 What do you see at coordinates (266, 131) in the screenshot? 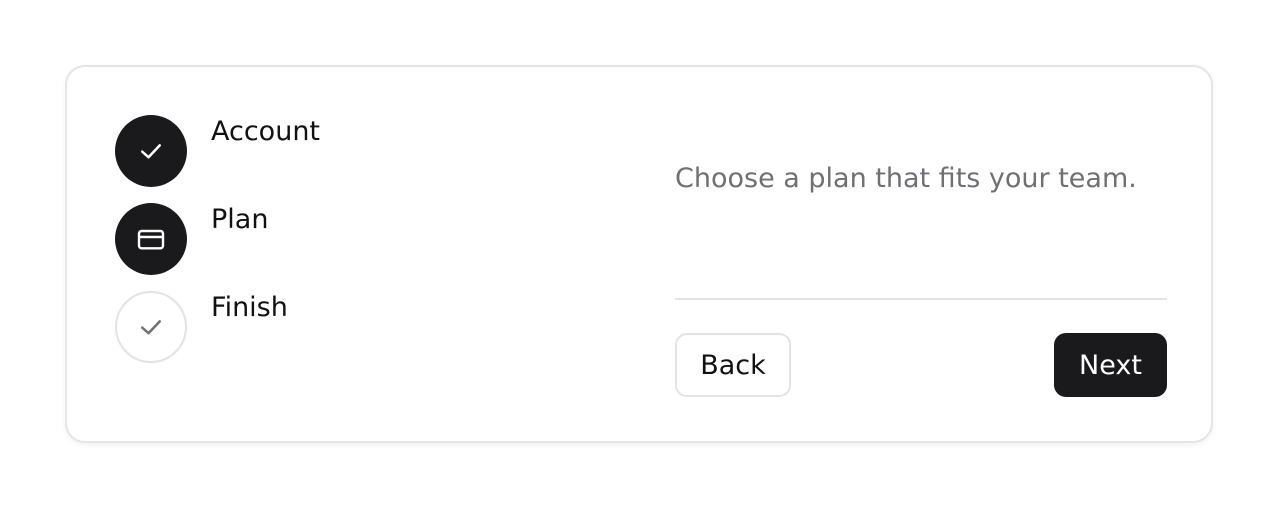
I see `step-account-label: Account` at bounding box center [266, 131].